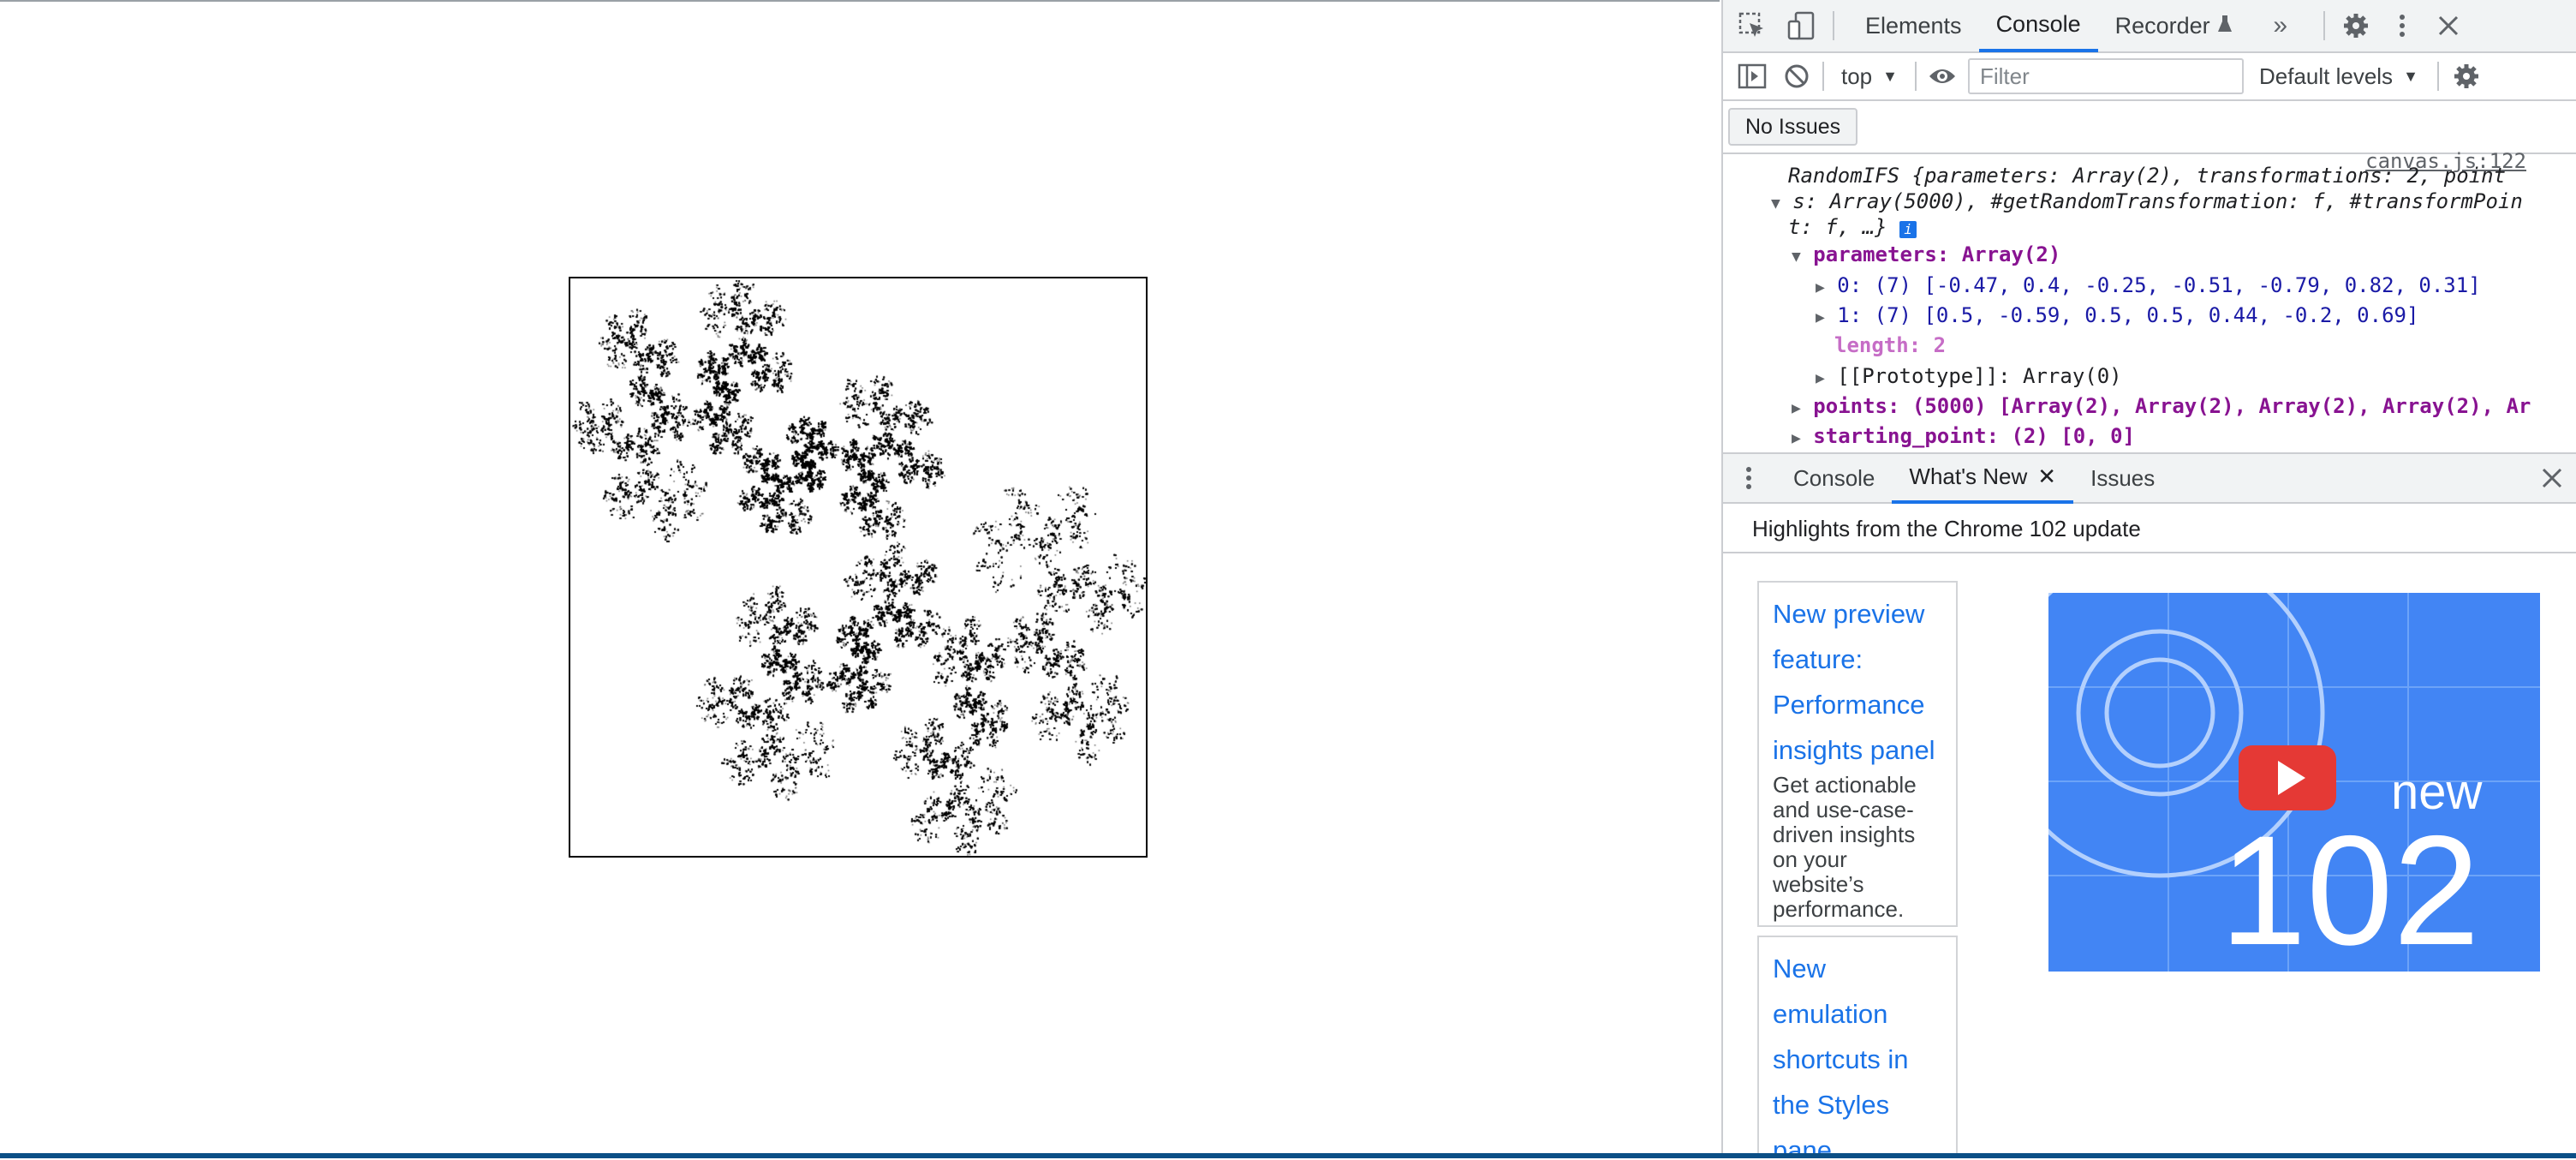  What do you see at coordinates (2356, 26) in the screenshot?
I see `settings-gear-icon` at bounding box center [2356, 26].